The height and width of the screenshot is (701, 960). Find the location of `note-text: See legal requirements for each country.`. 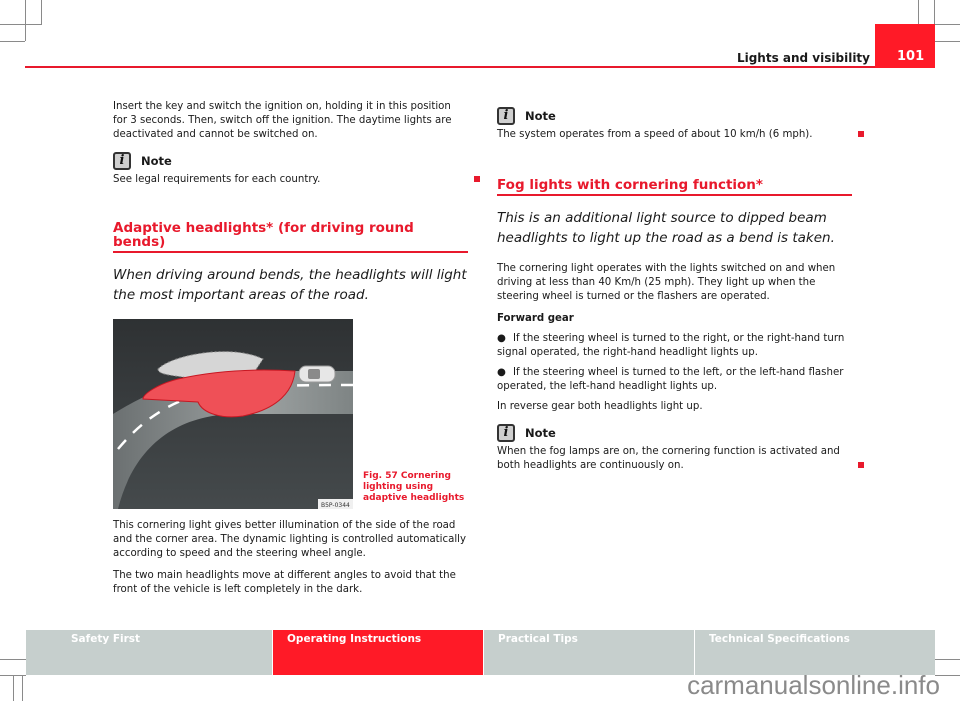

note-text: See legal requirements for each country. is located at coordinates (217, 179).